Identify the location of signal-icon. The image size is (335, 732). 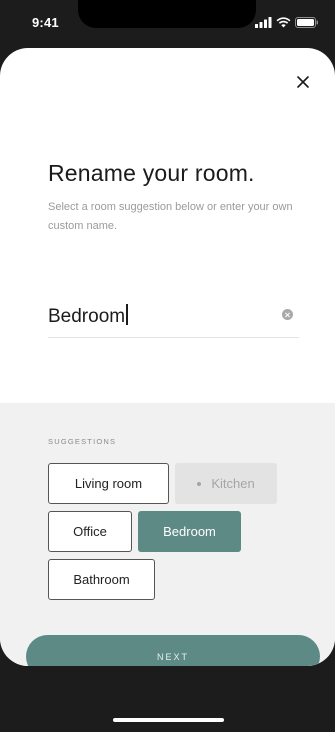
(263, 22).